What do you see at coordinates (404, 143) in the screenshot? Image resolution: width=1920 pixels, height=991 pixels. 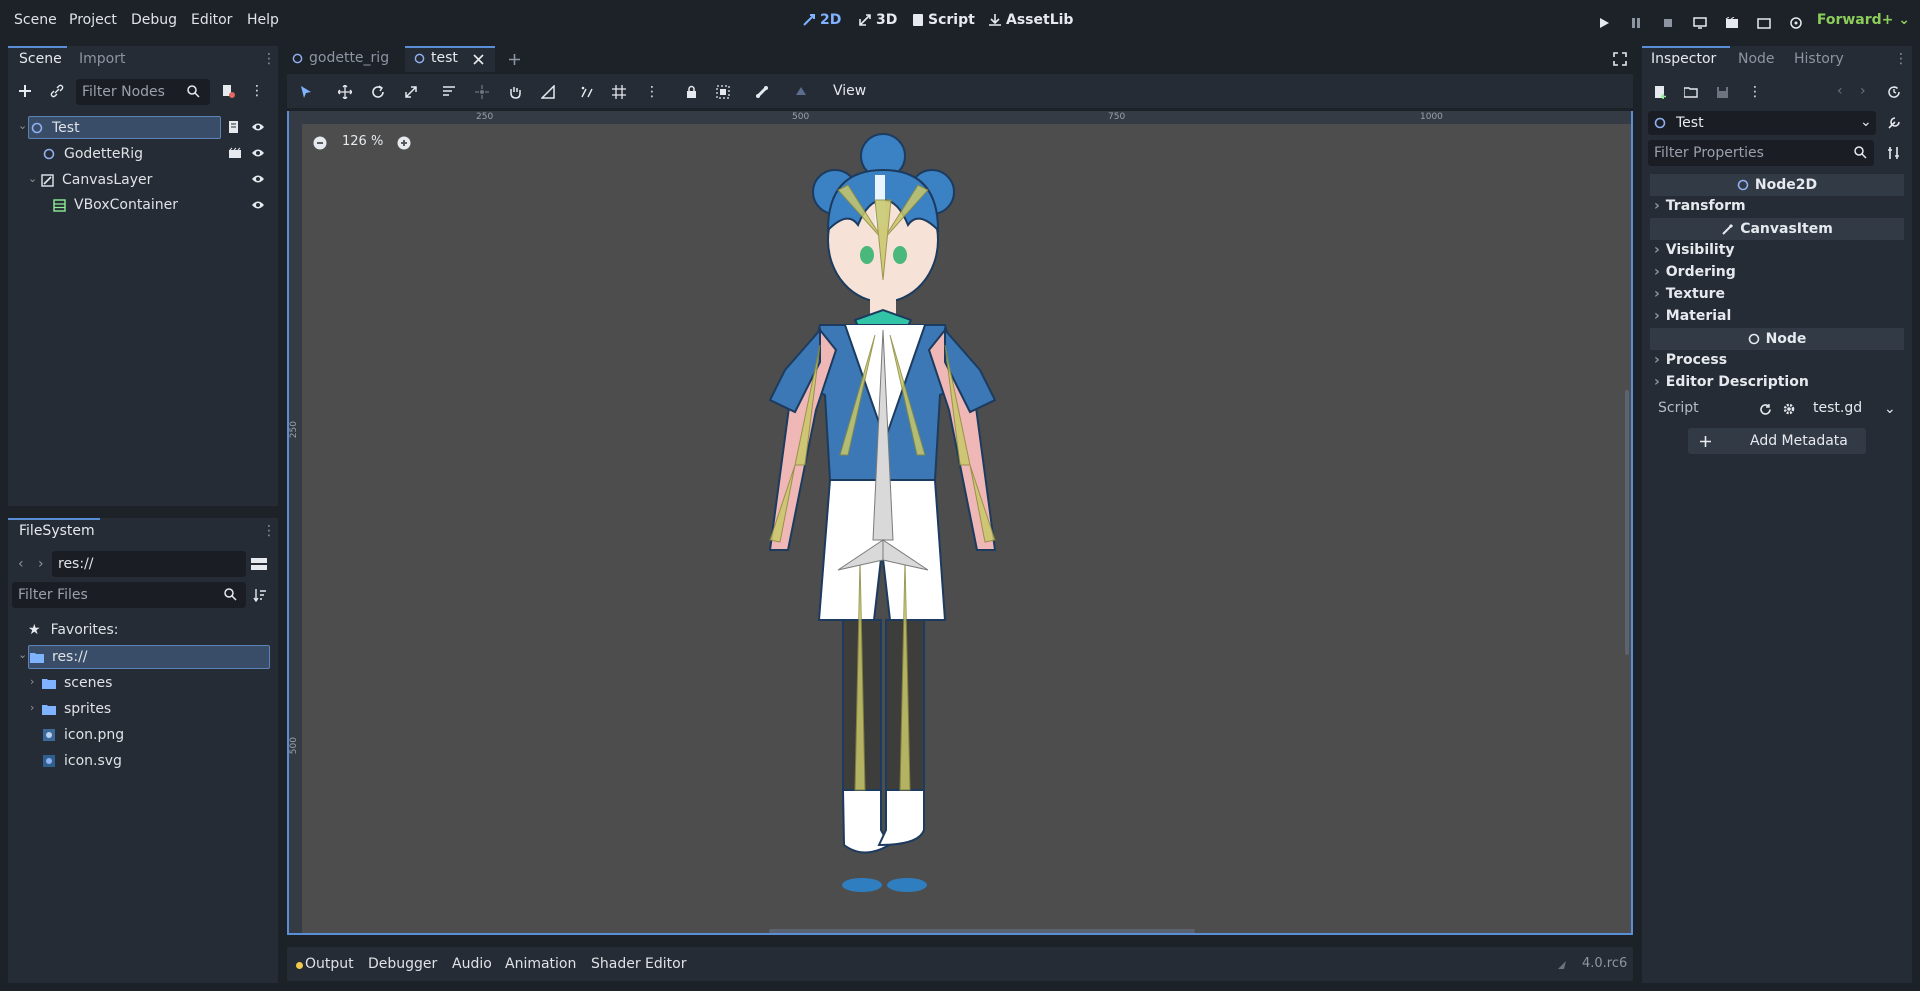 I see `zoom-in-icon` at bounding box center [404, 143].